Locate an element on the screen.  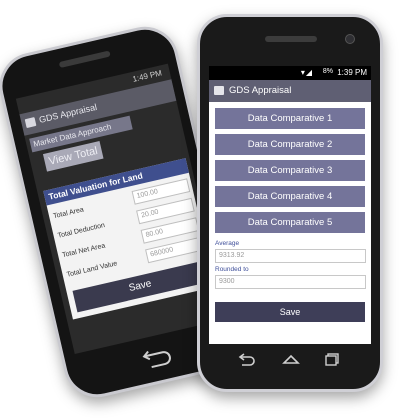
data-comparative-1-button: Data Comparative 1 is located at coordinates (290, 118).